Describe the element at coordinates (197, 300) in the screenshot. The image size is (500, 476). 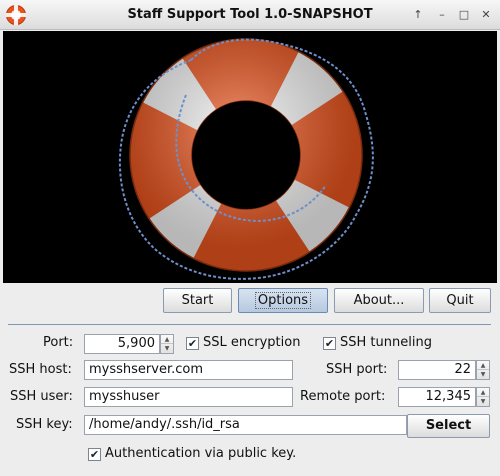
I see `start-button: Start` at that location.